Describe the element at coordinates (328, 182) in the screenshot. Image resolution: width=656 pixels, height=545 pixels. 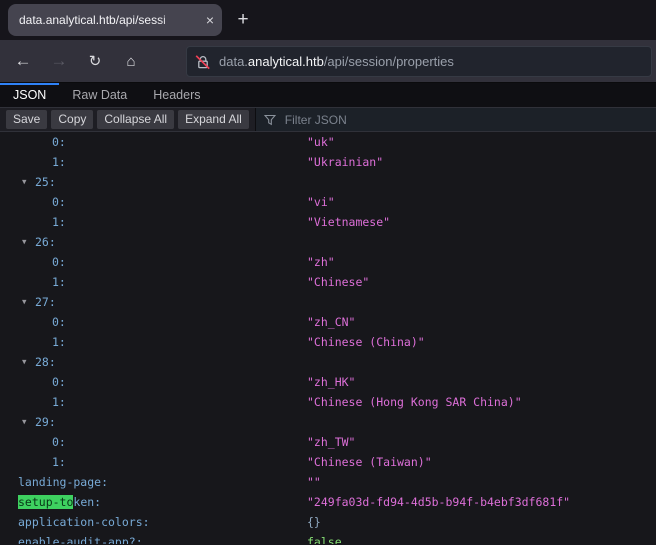
I see `json-row: ▼ 25:` at that location.